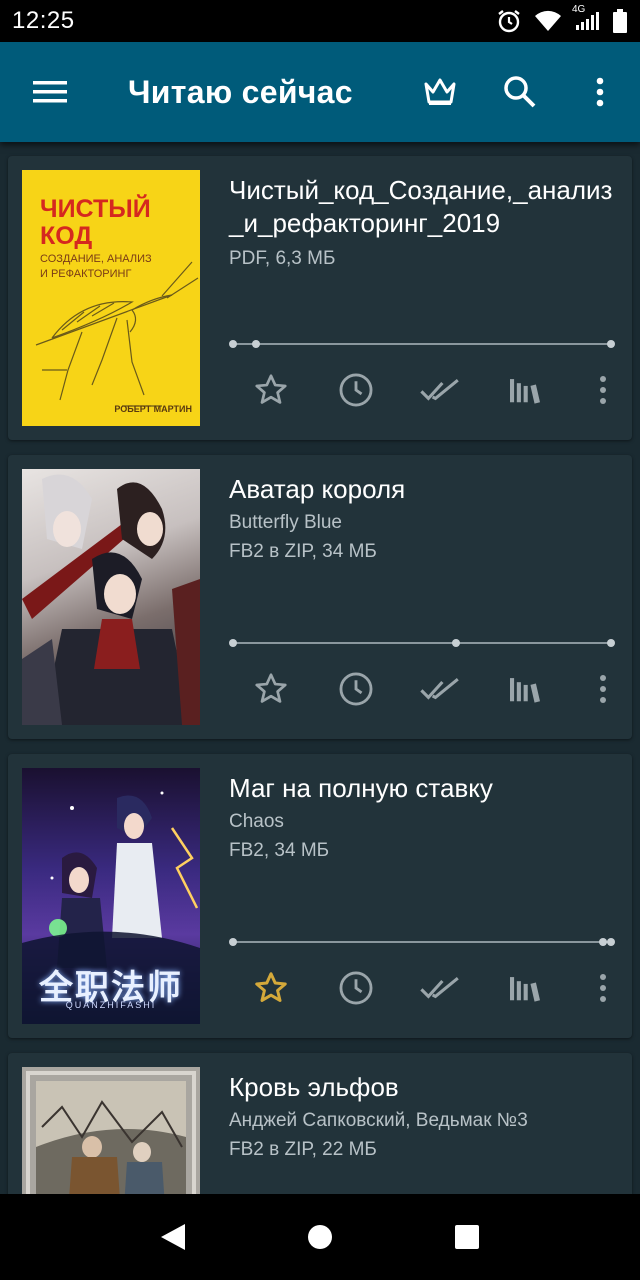 The height and width of the screenshot is (1280, 640). What do you see at coordinates (303, 551) in the screenshot?
I see `book-format-size: FB2 в ZIP, 34 МБ` at bounding box center [303, 551].